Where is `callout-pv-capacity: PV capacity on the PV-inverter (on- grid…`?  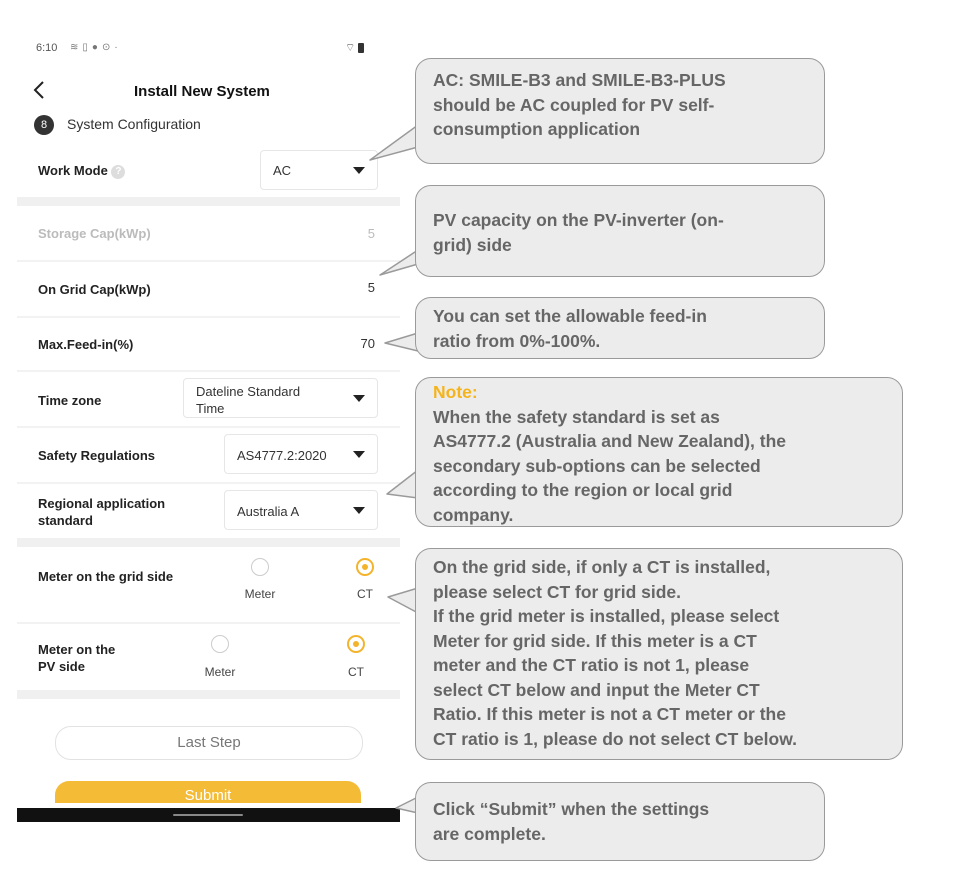
callout-pv-capacity: PV capacity on the PV-inverter (on- grid… is located at coordinates (620, 231).